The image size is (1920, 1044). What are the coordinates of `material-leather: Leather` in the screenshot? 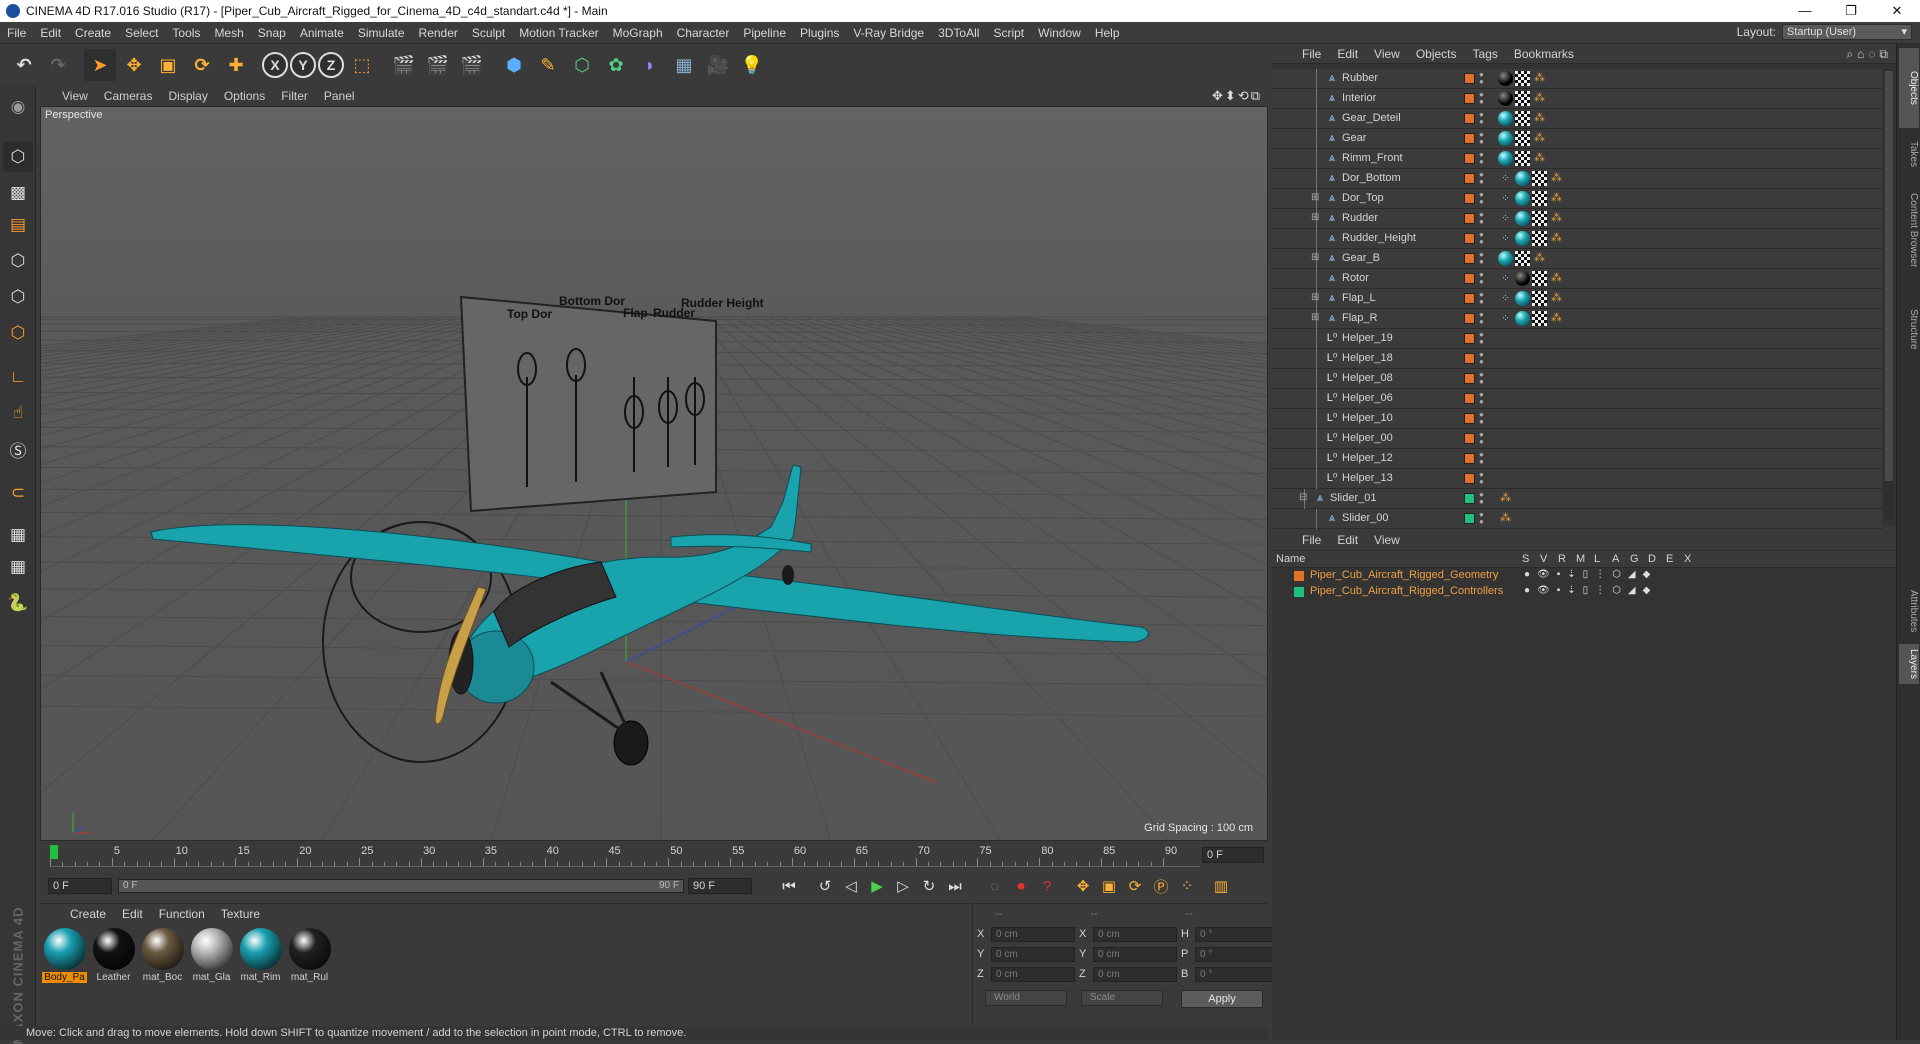 It's located at (113, 955).